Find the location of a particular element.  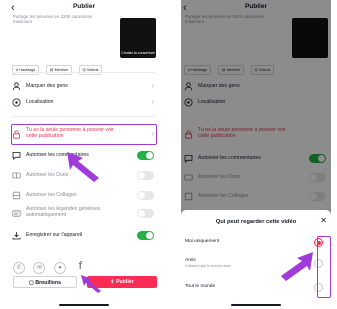

tag-people-row: Marquer des gens › is located at coordinates (84, 87).